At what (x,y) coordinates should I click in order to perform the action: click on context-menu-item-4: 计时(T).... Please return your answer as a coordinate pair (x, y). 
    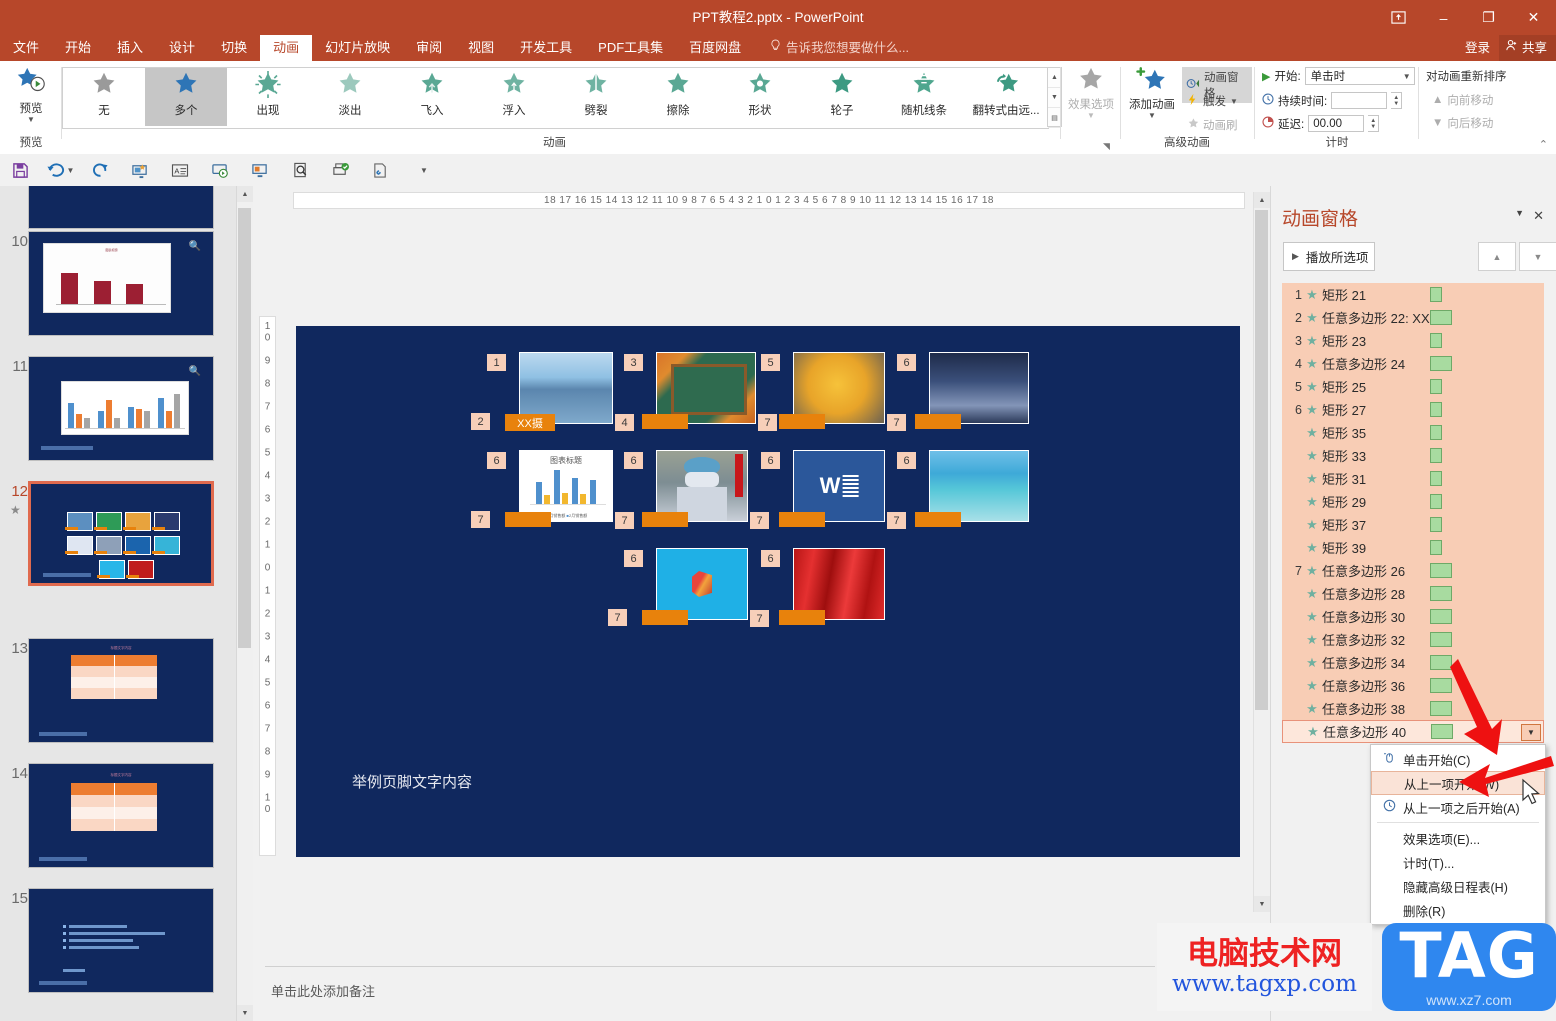
    Looking at the image, I should click on (1458, 862).